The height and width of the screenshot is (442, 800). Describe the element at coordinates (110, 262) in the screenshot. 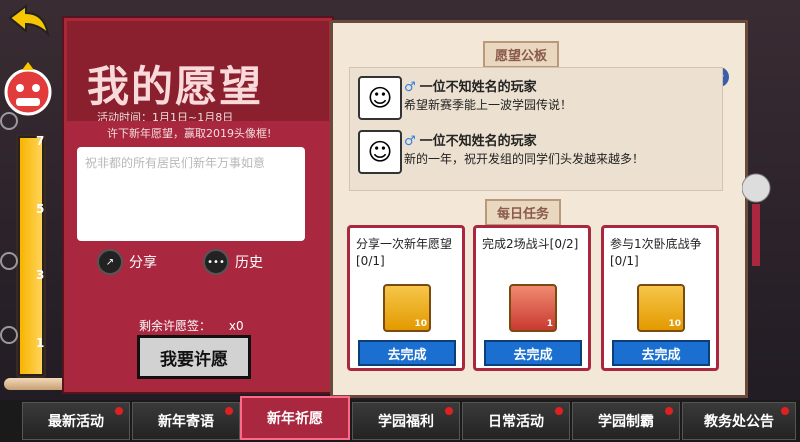

I see `share-icon: ↗` at that location.